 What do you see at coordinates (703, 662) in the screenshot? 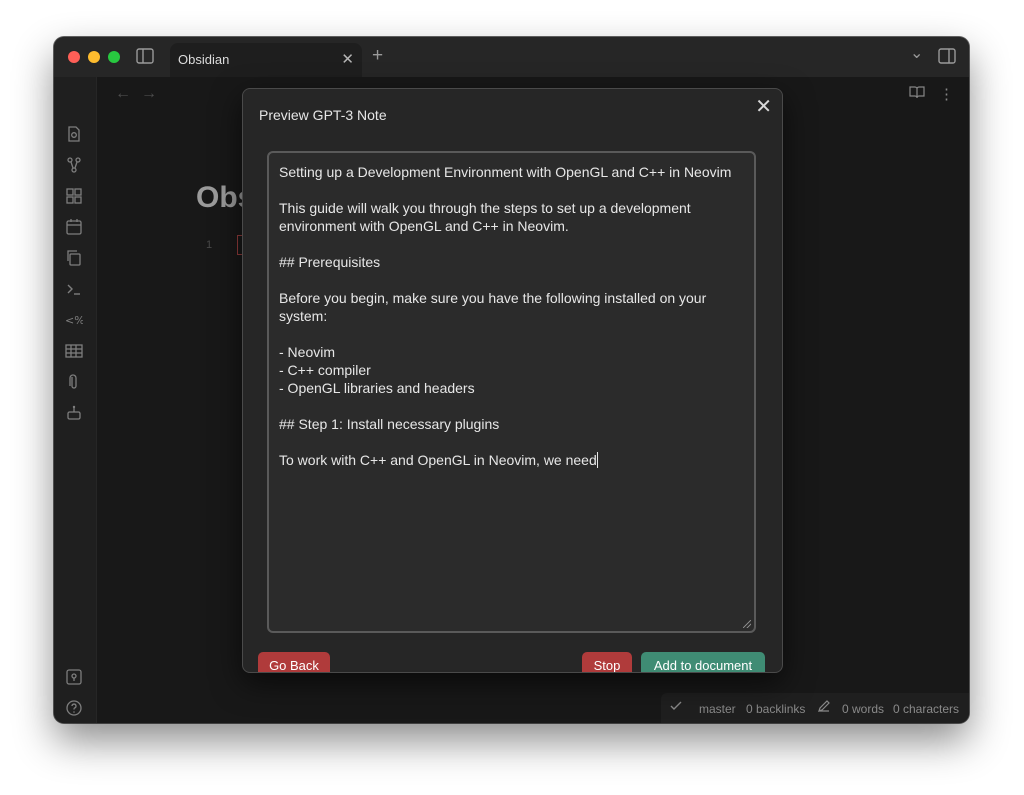
I see `add-to-document-button: Add to document` at bounding box center [703, 662].